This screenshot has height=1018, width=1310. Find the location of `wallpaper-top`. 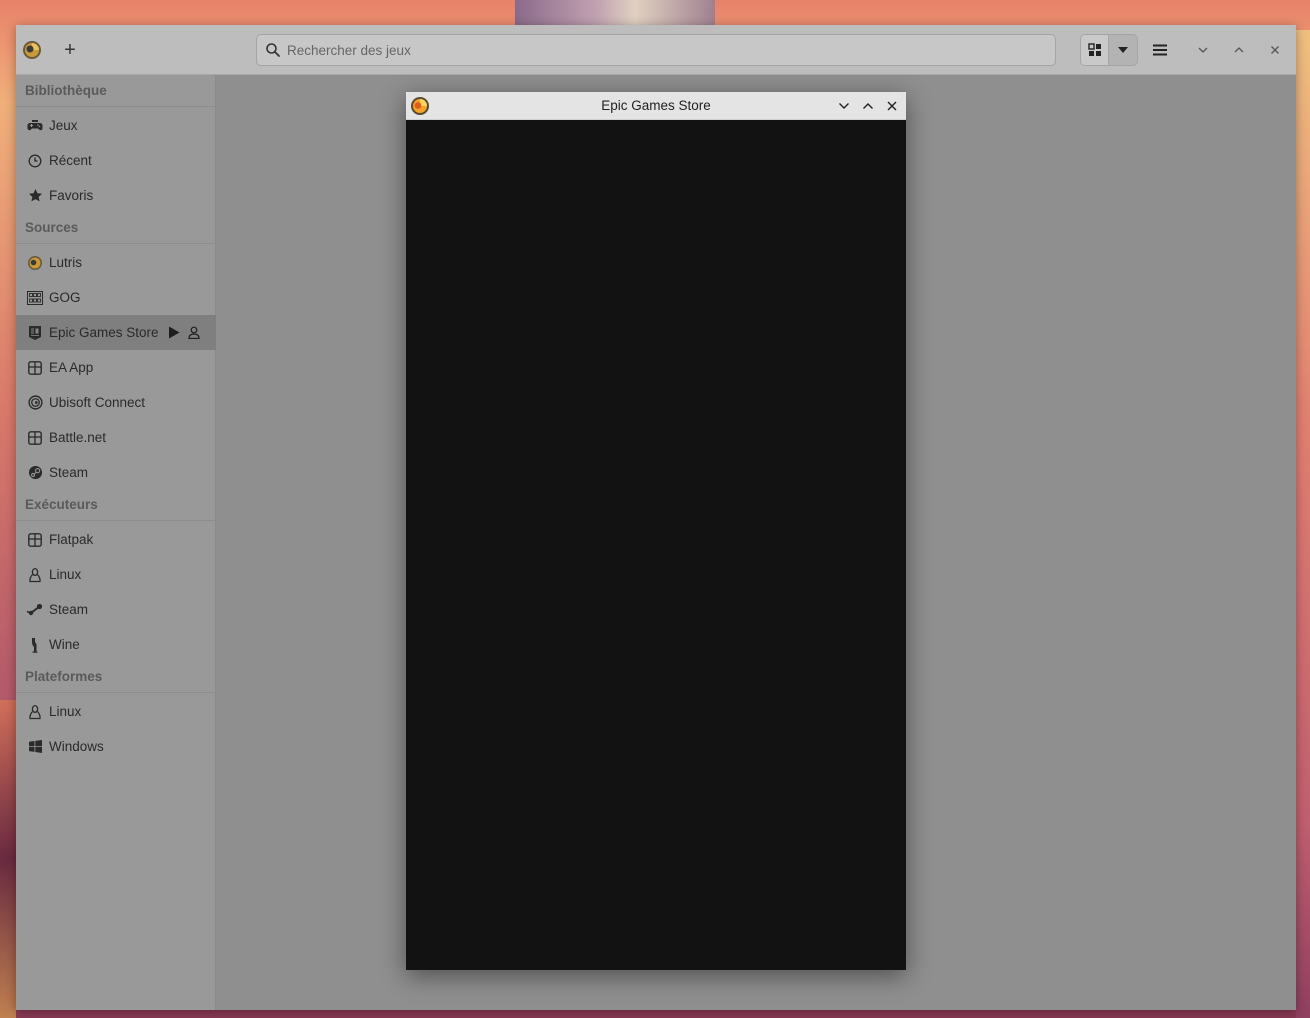

wallpaper-top is located at coordinates (615, 13).